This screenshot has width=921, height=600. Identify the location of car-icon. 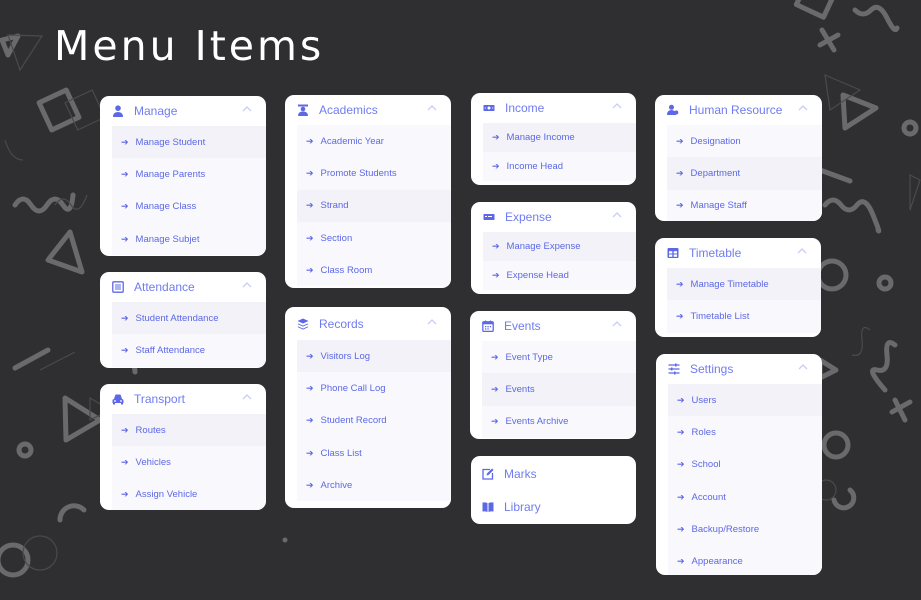
(118, 399).